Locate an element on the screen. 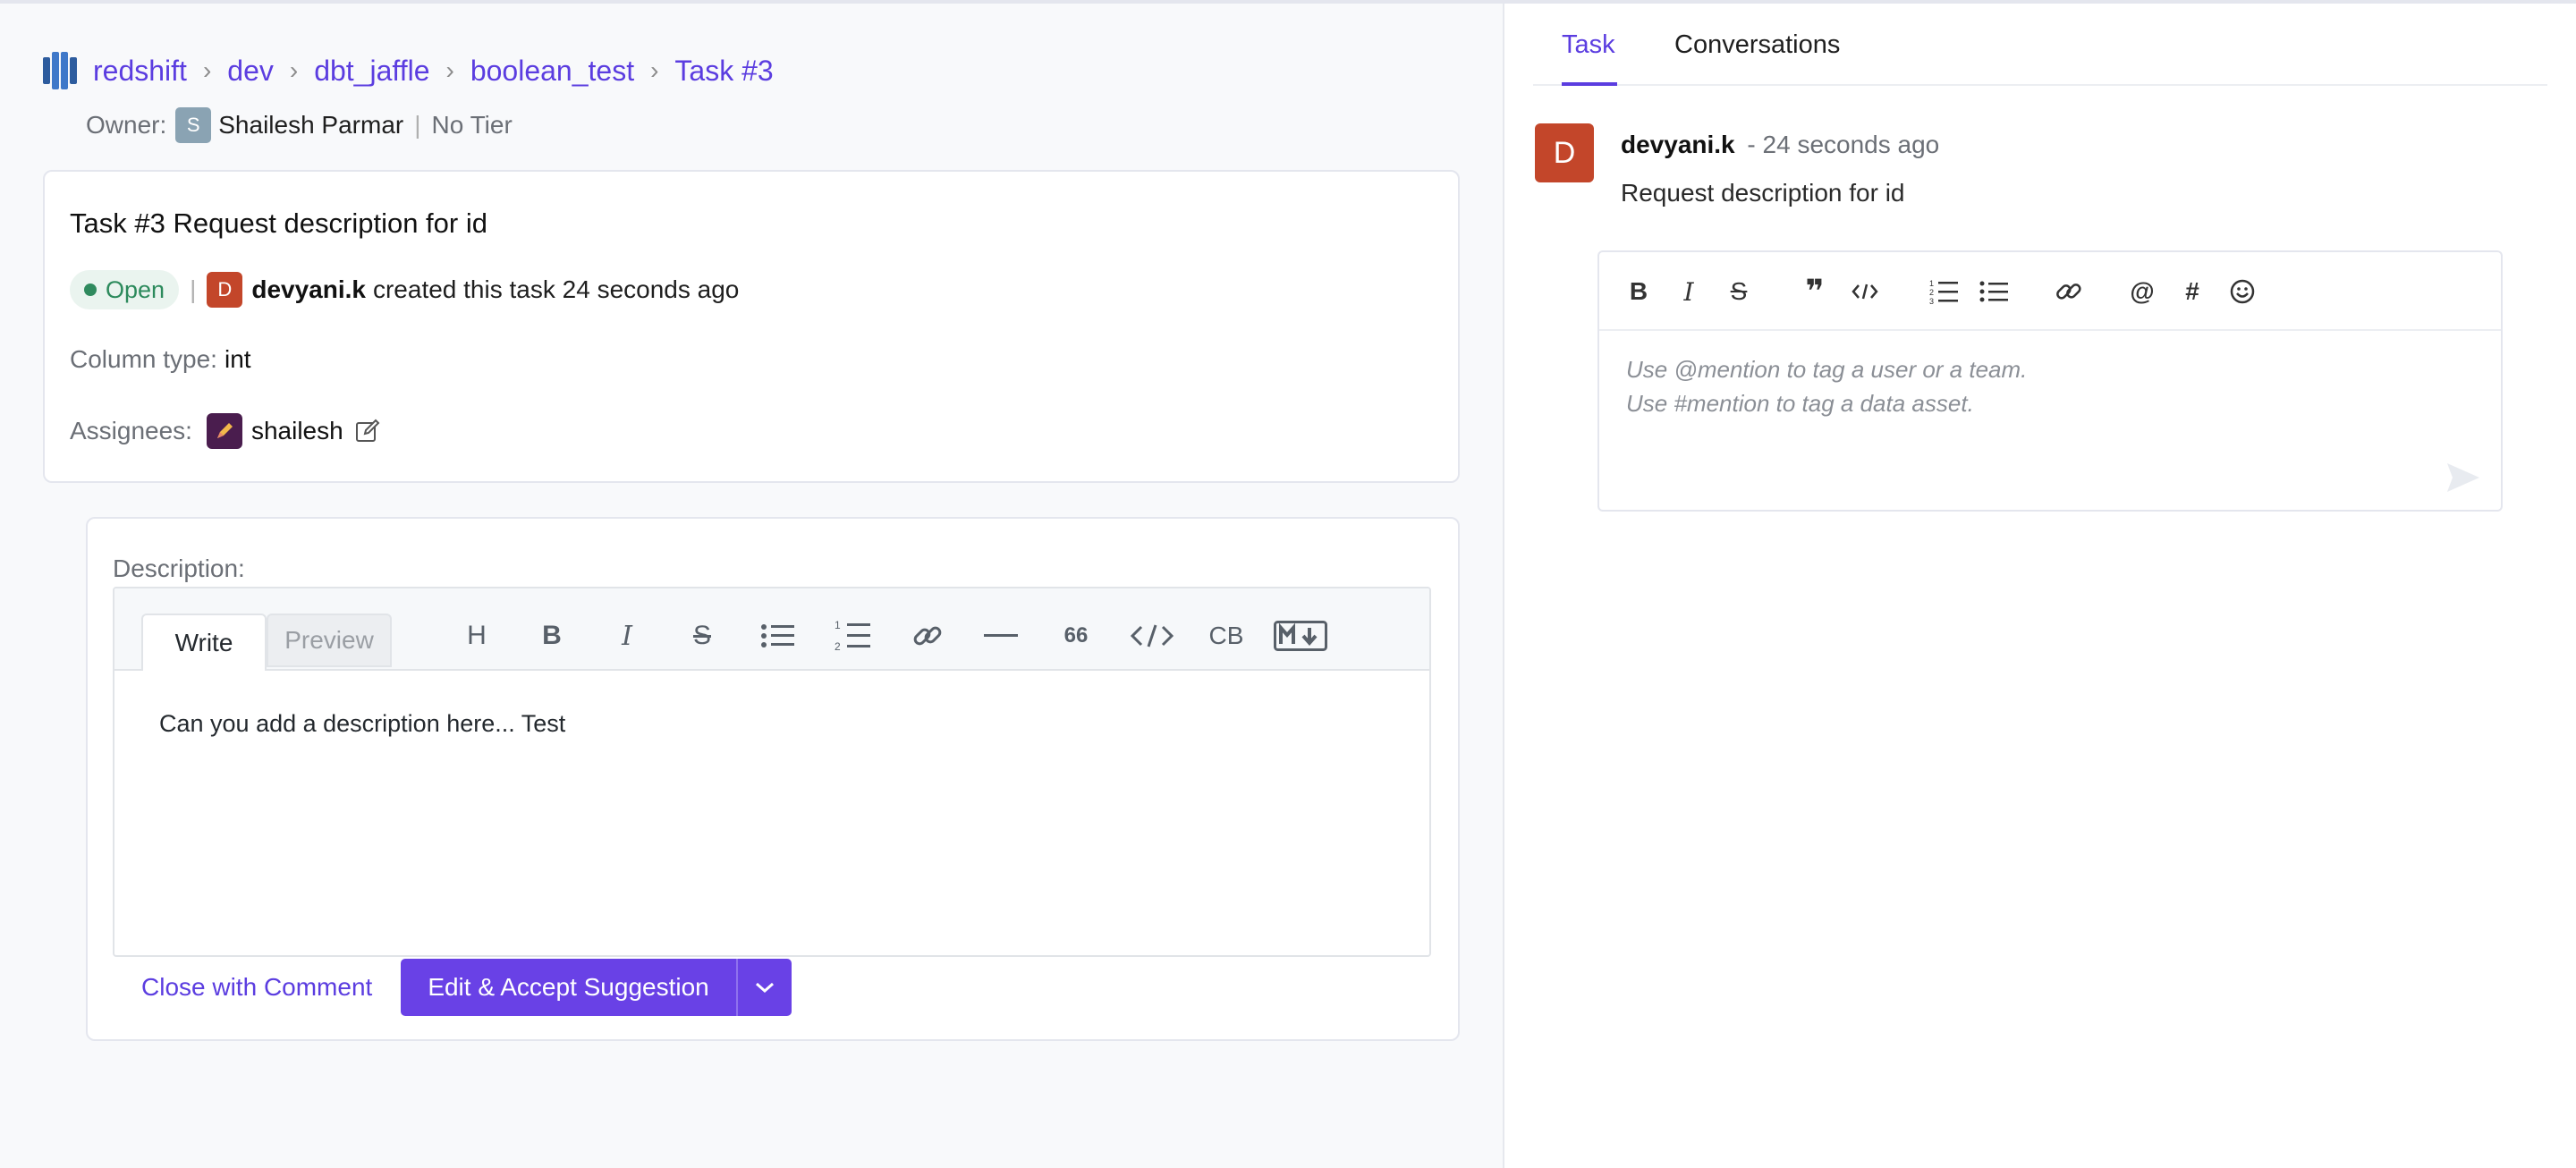 The width and height of the screenshot is (2576, 1168). quote-button: 66 is located at coordinates (1076, 635).